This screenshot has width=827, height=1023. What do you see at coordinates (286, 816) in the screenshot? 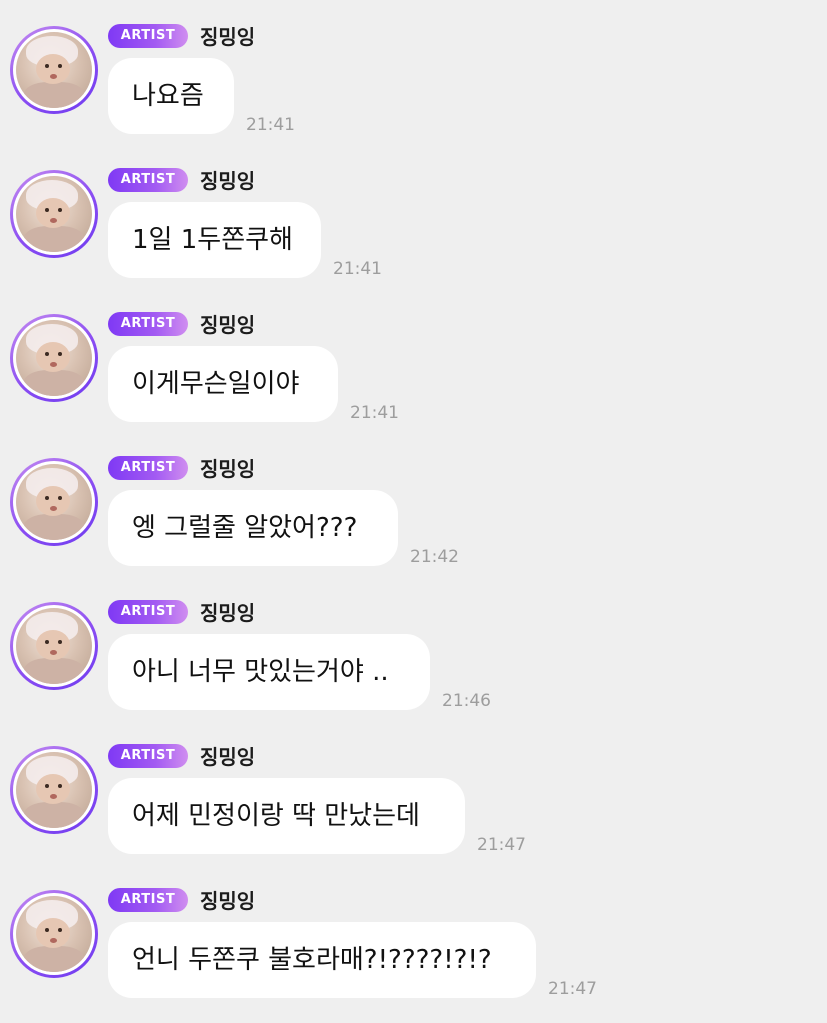
I see `message-bubble: 어제 민정이랑 딱 만났는데` at bounding box center [286, 816].